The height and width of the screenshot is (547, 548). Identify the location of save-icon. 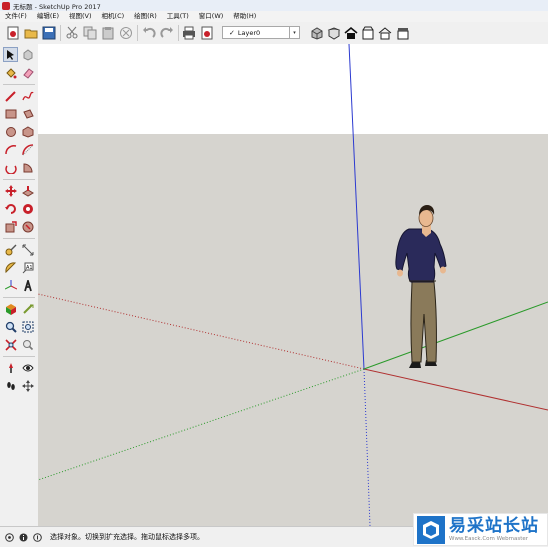
(49, 33).